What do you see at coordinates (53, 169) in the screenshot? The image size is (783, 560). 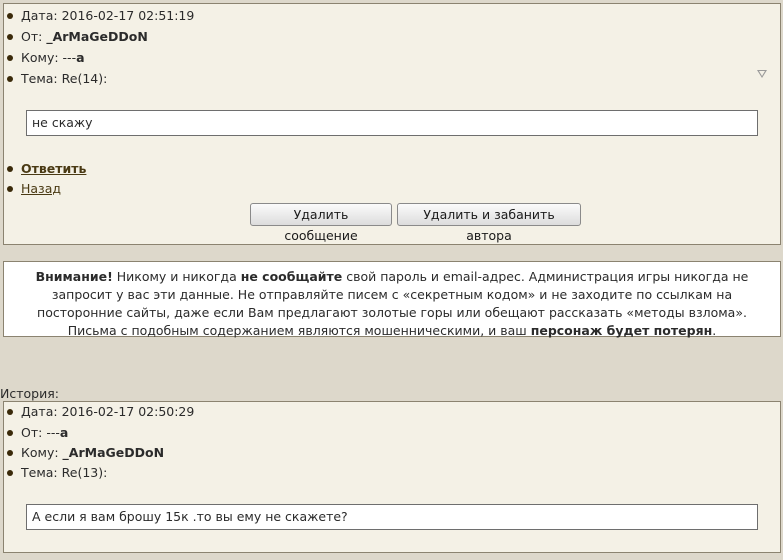 I see `reply-link: Ответить` at bounding box center [53, 169].